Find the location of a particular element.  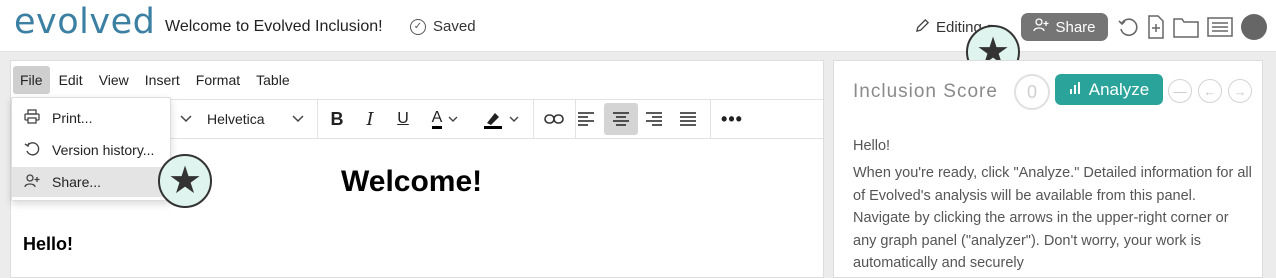

more-options-icon: ••• is located at coordinates (732, 119).